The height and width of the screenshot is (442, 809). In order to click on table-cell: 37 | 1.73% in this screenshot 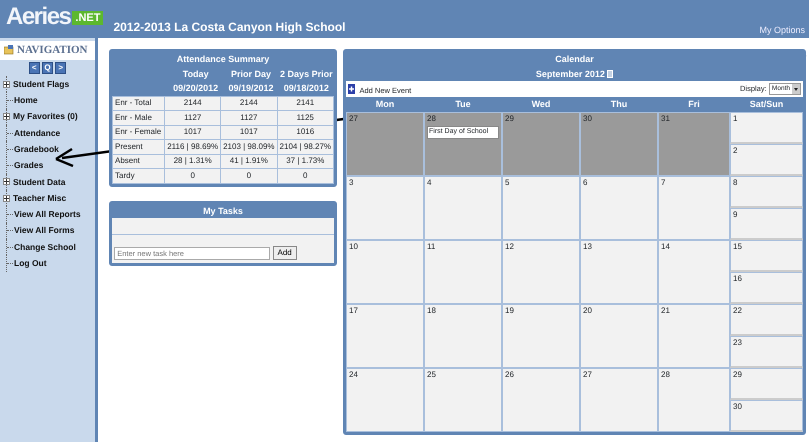, I will do `click(305, 161)`.